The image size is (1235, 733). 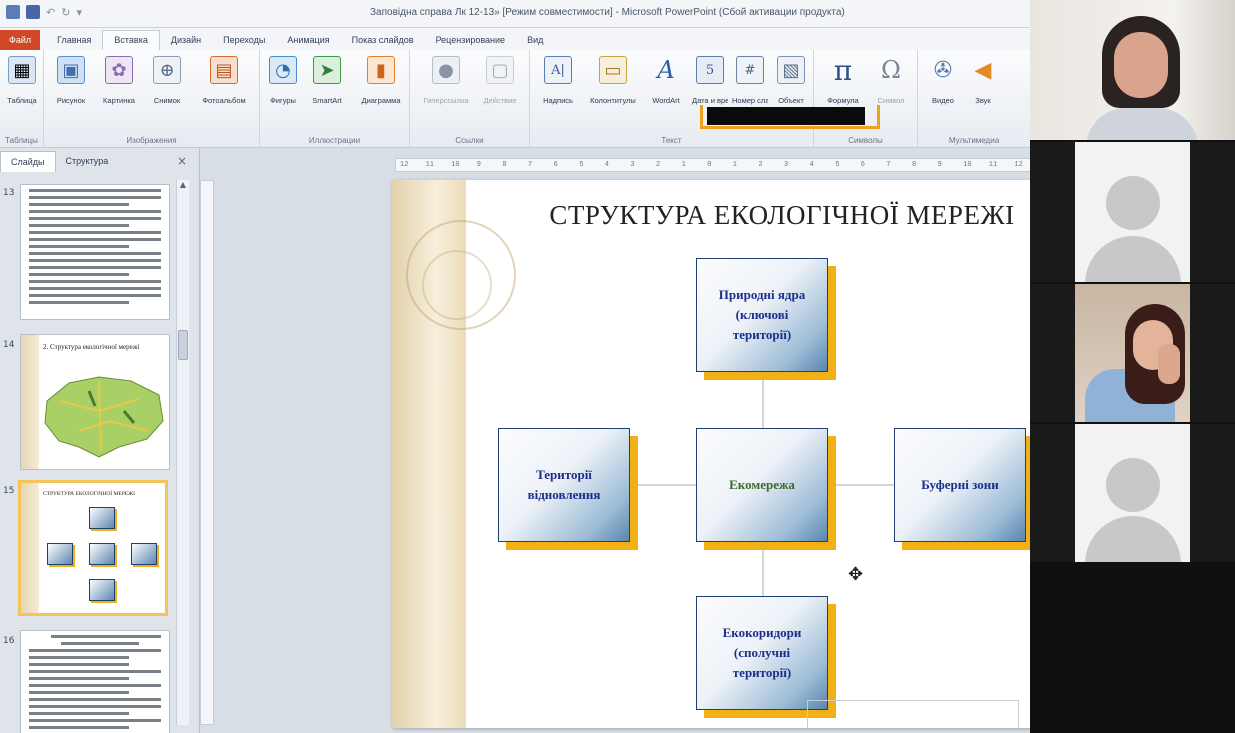 I want to click on hyperlink-button: ● Гиперссылка, so click(x=446, y=80).